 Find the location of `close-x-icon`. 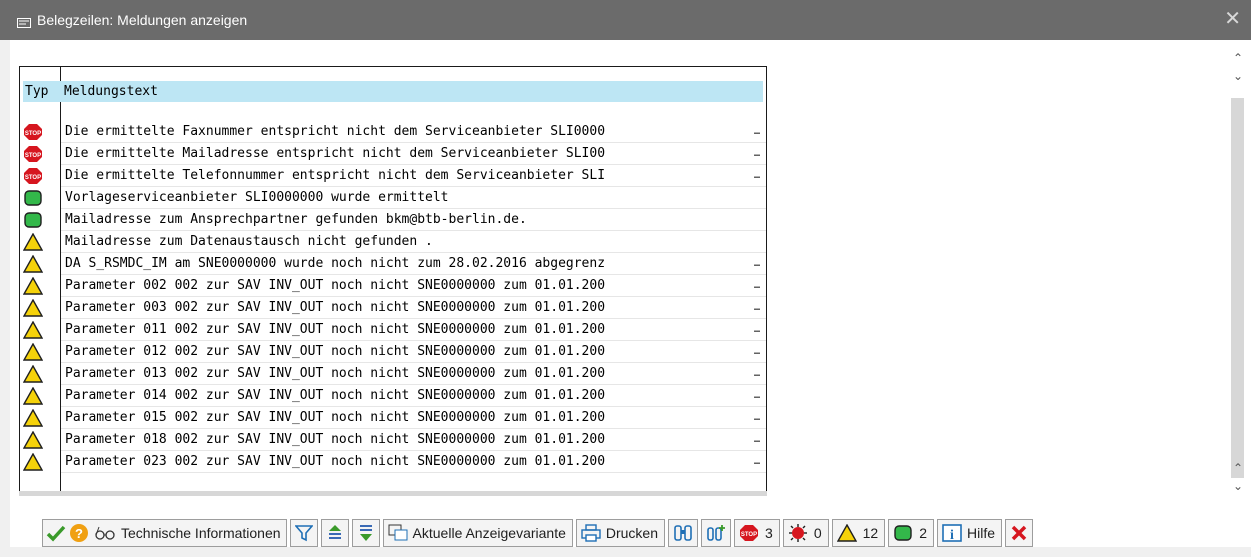

close-x-icon is located at coordinates (1019, 533).